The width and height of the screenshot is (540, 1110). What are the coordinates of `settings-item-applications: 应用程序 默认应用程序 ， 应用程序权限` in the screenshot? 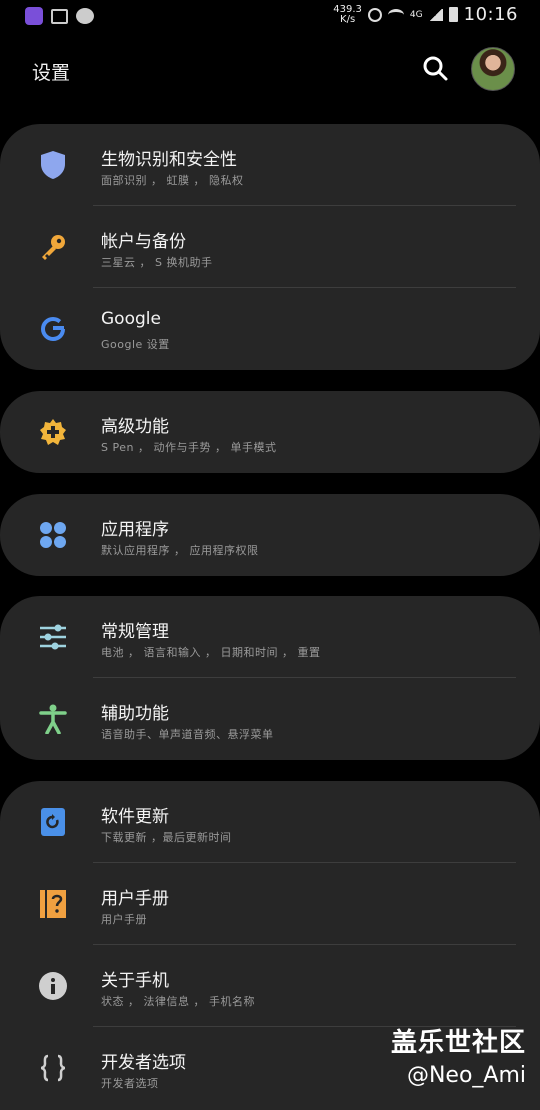 It's located at (270, 535).